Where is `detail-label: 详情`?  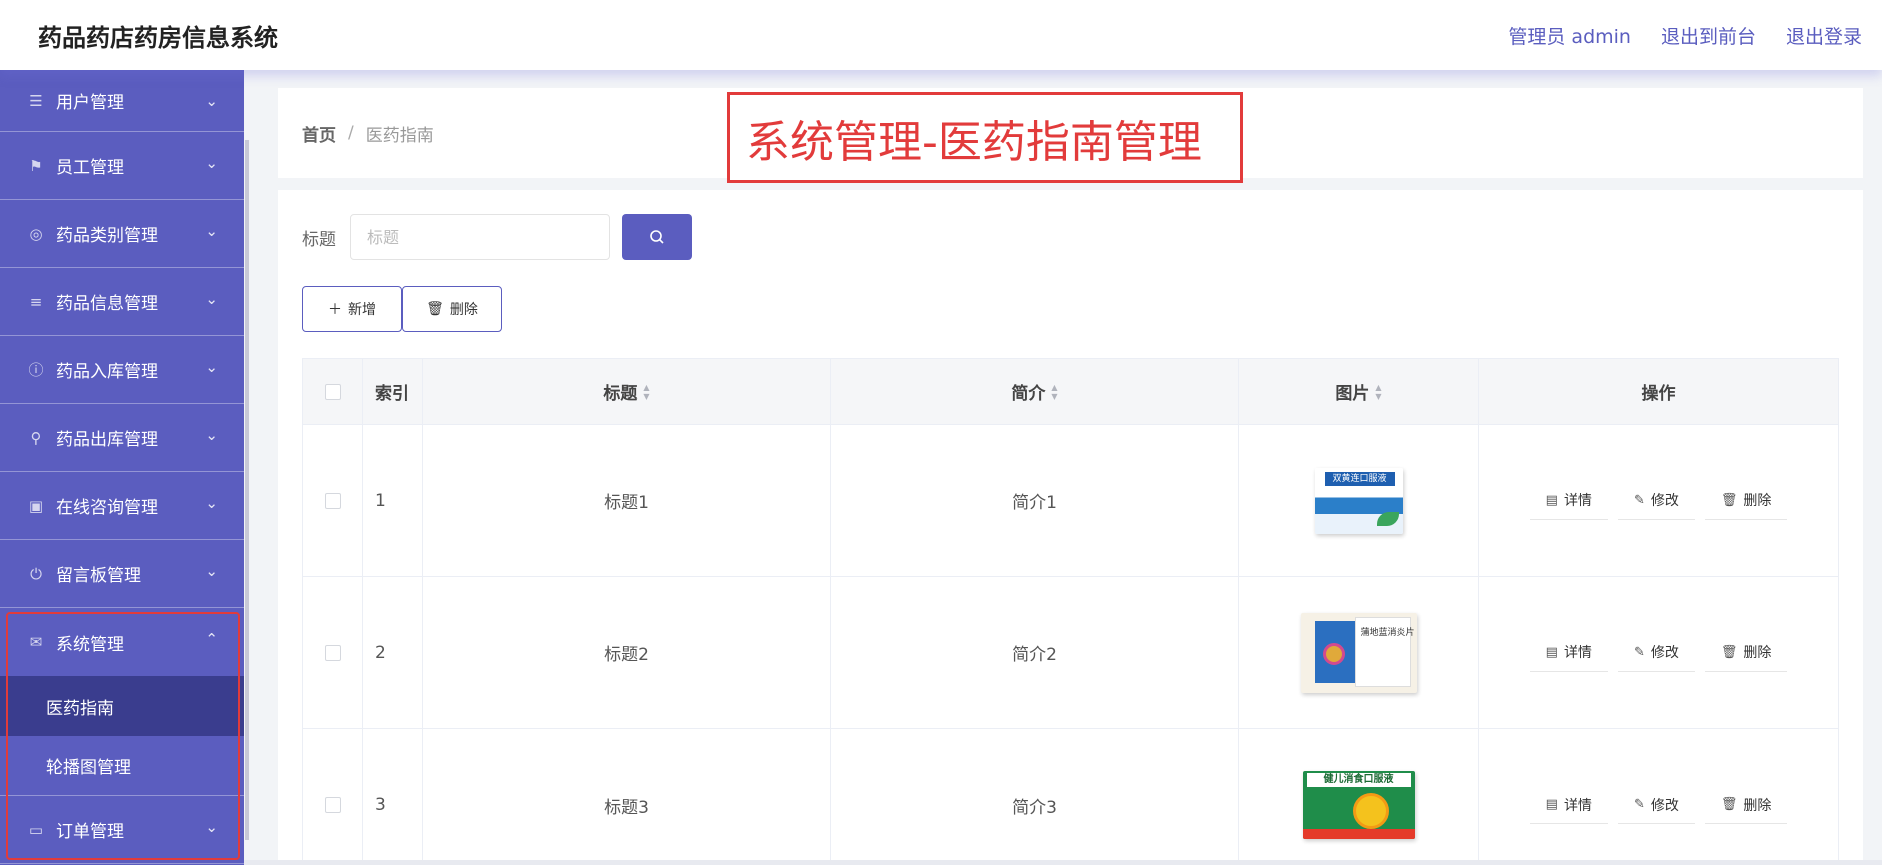 detail-label: 详情 is located at coordinates (1577, 653).